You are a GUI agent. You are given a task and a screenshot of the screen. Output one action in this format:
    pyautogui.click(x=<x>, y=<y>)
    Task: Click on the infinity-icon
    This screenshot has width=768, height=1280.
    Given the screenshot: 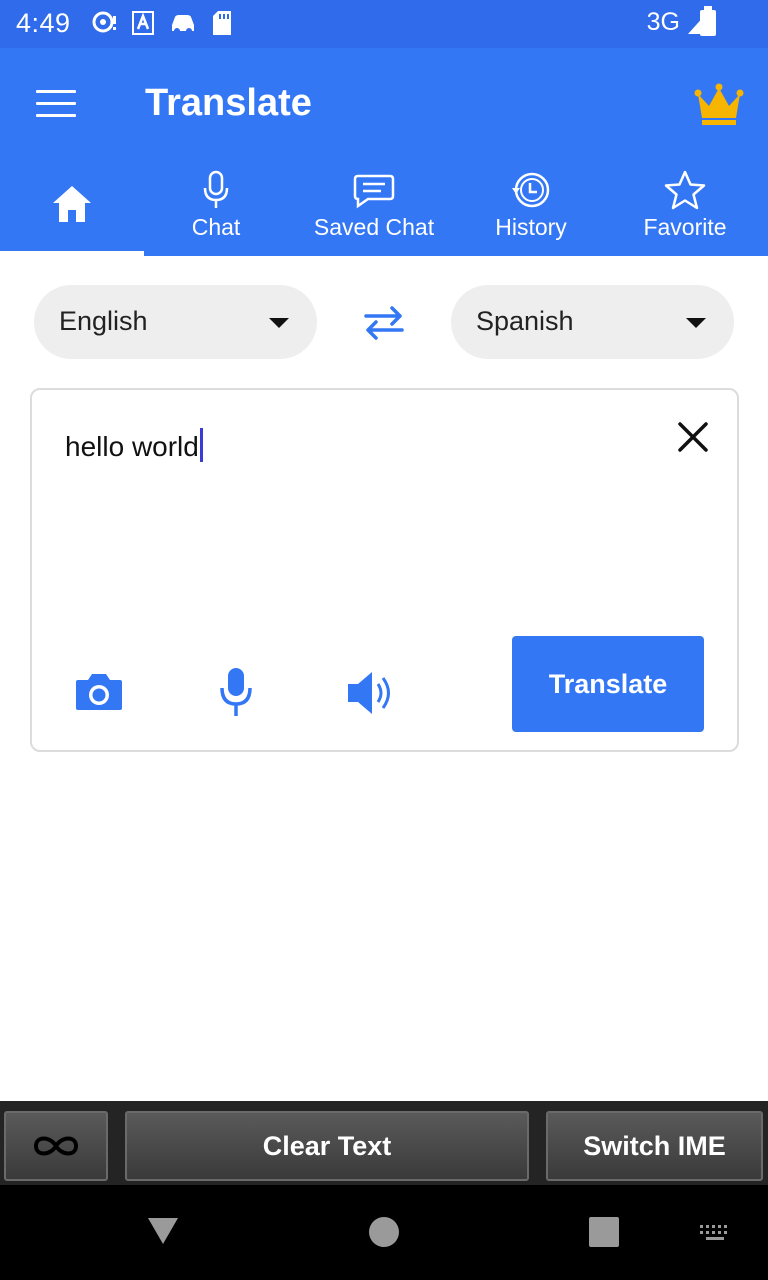 What is the action you would take?
    pyautogui.click(x=56, y=1146)
    